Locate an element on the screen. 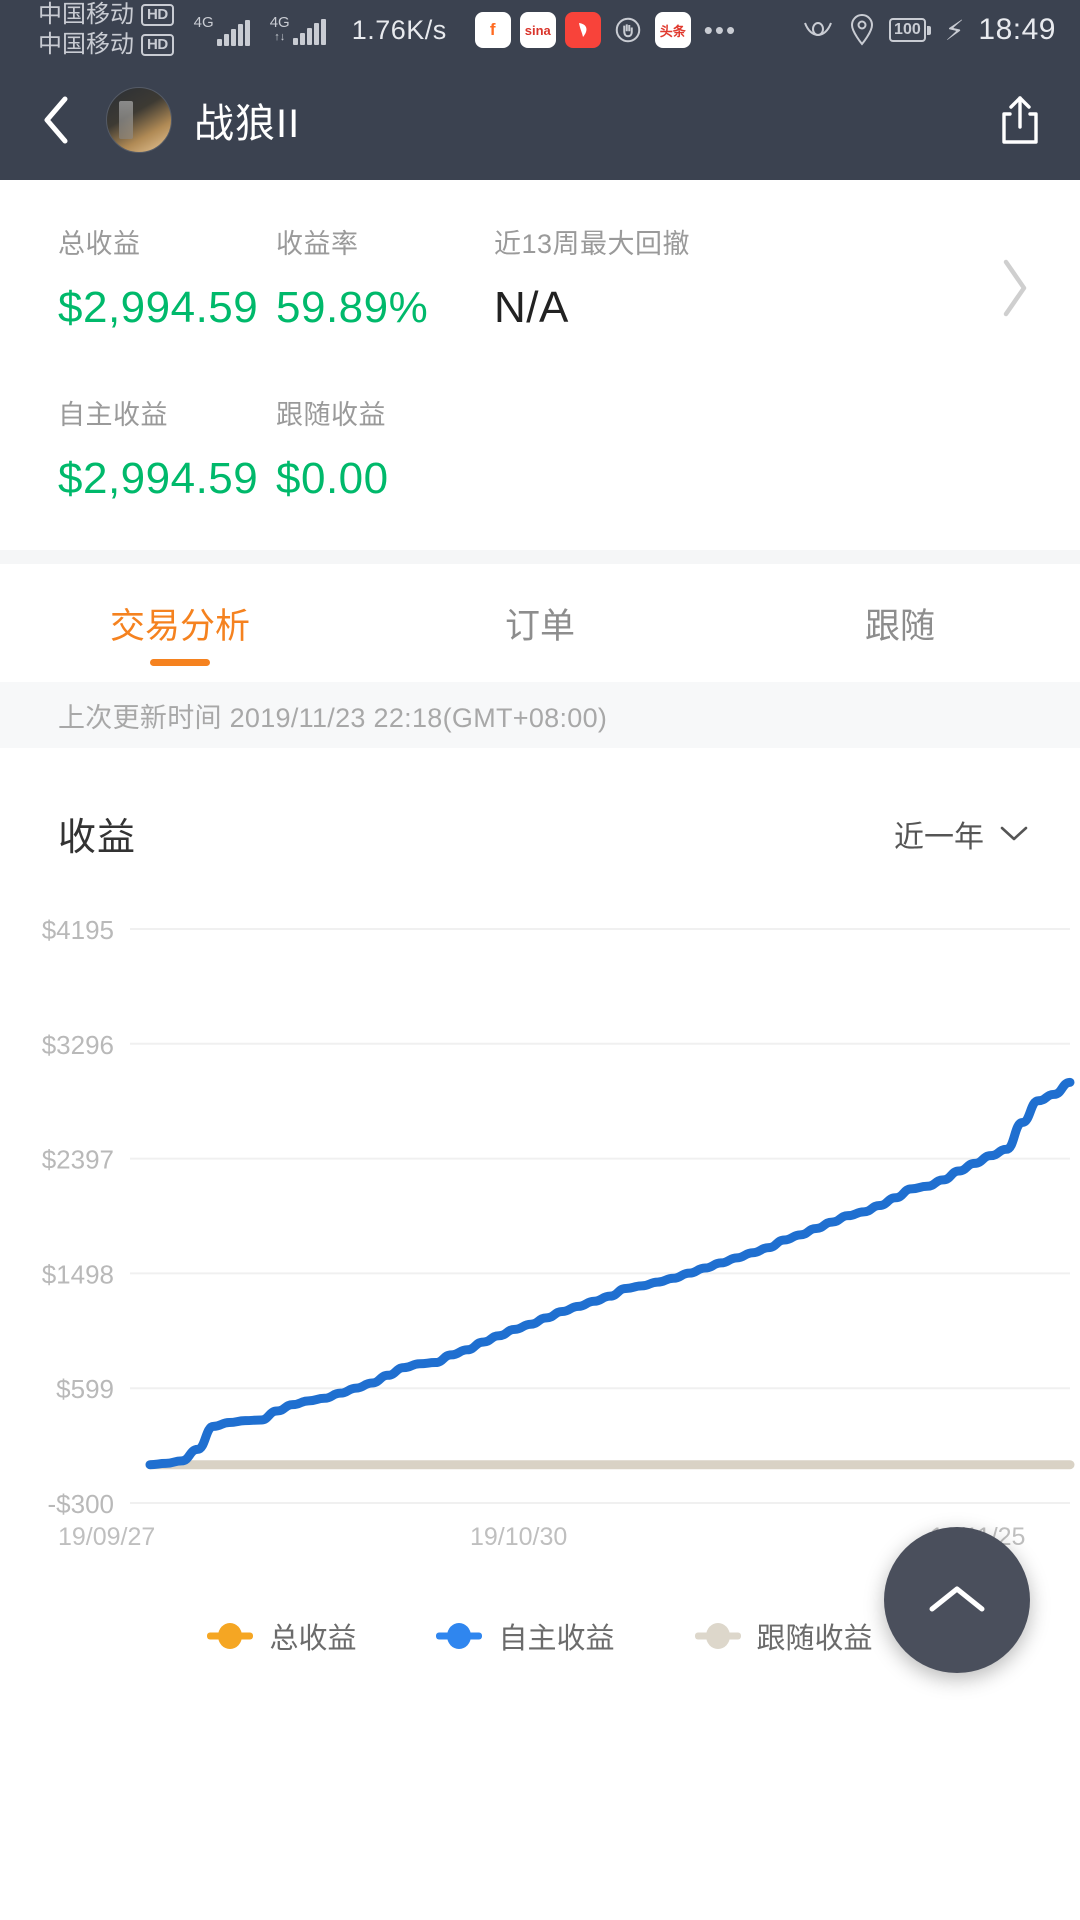  notification-icons: f sina 头条 ••• is located at coordinates (606, 30).